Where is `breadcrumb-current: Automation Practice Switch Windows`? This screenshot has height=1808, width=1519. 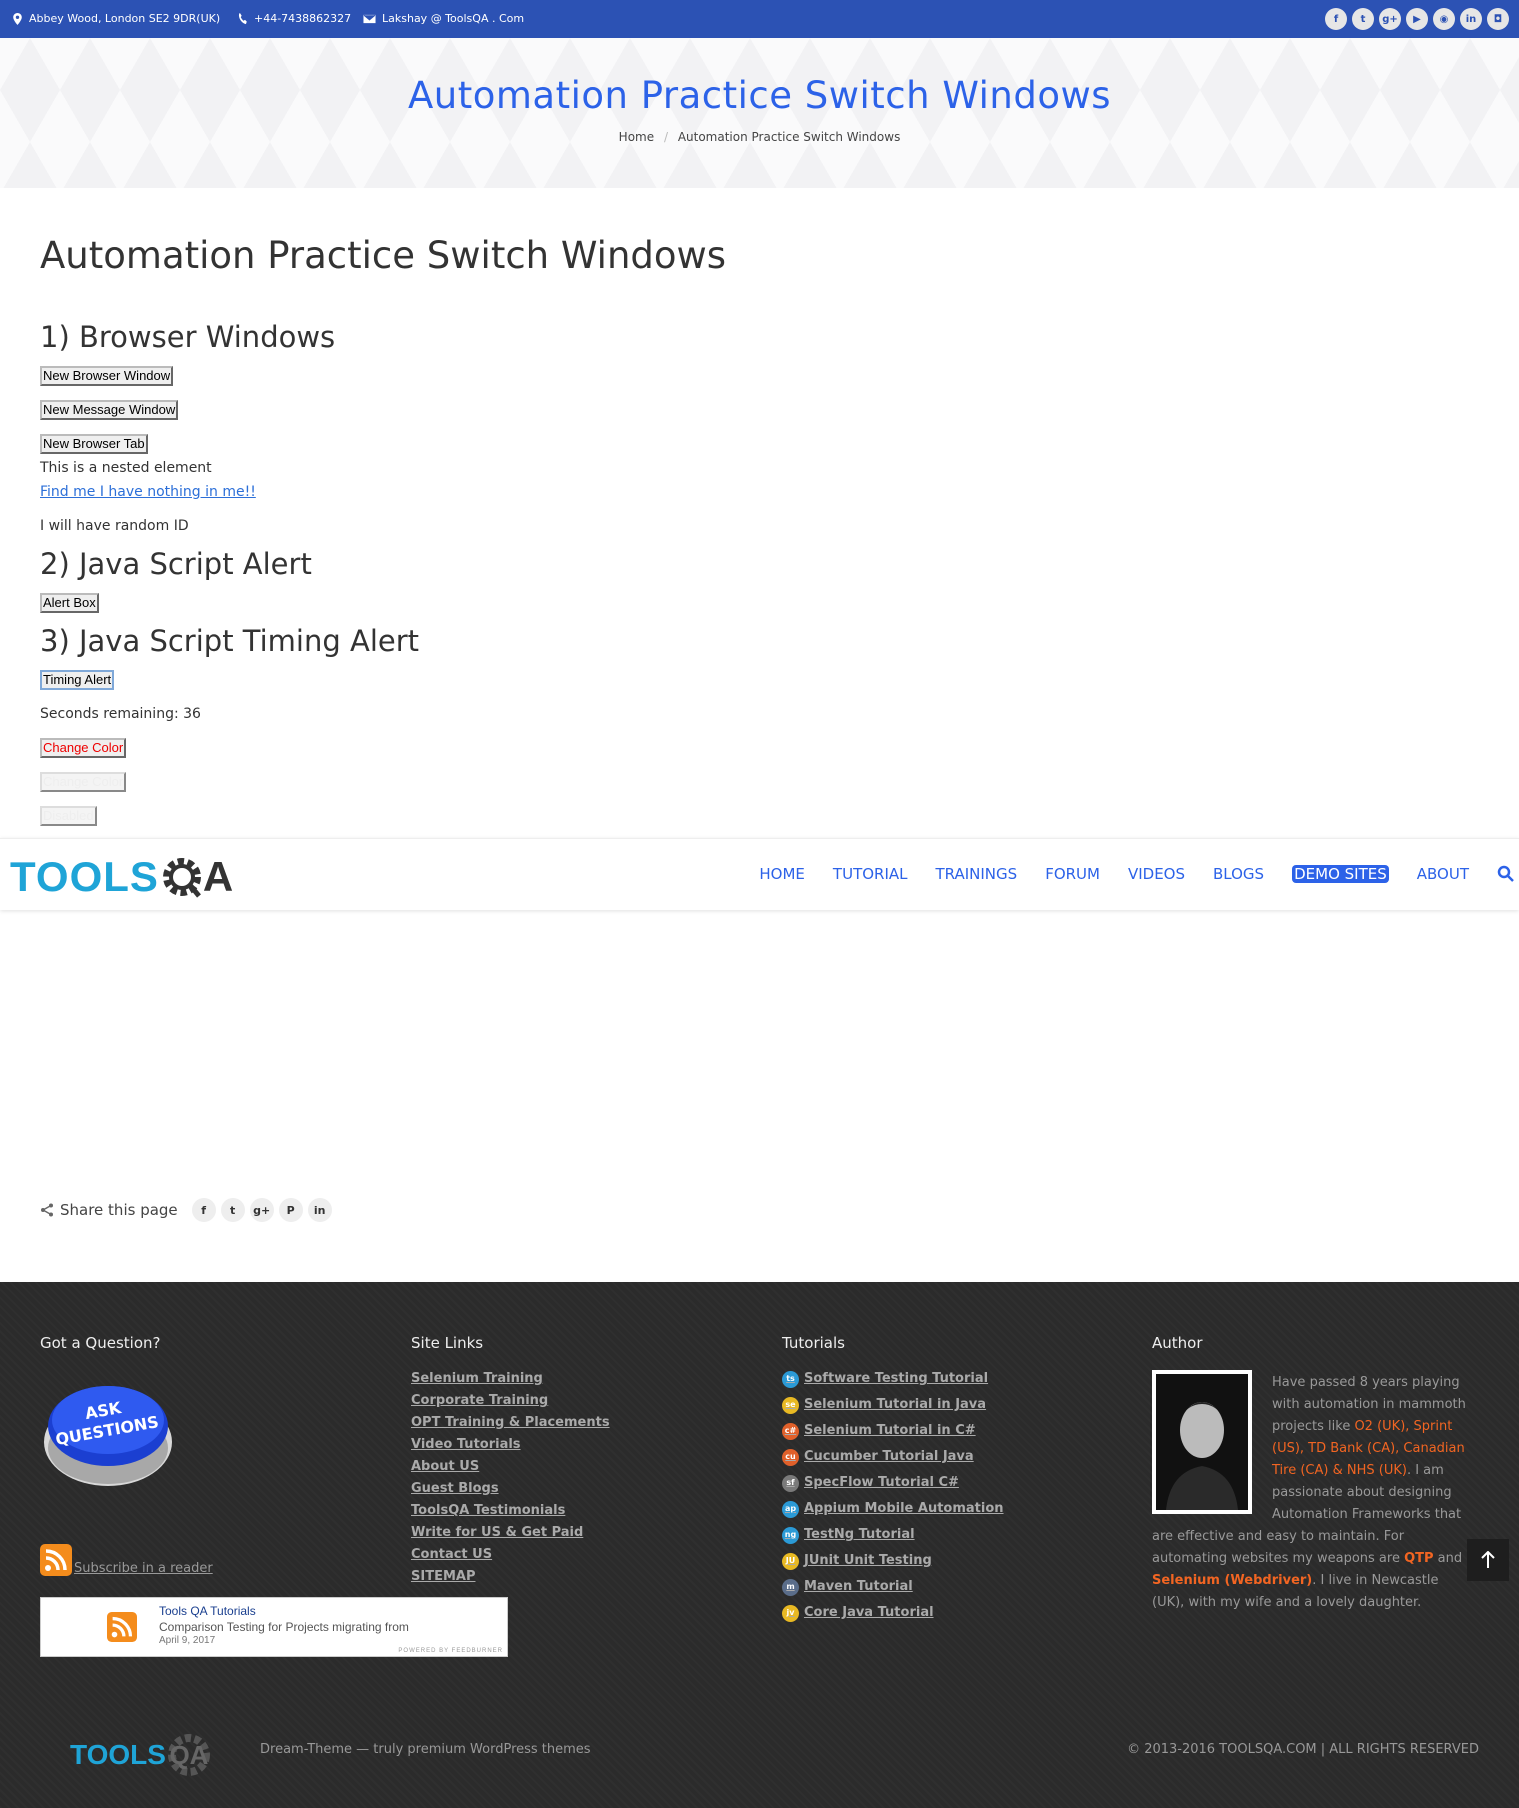 breadcrumb-current: Automation Practice Switch Windows is located at coordinates (789, 137).